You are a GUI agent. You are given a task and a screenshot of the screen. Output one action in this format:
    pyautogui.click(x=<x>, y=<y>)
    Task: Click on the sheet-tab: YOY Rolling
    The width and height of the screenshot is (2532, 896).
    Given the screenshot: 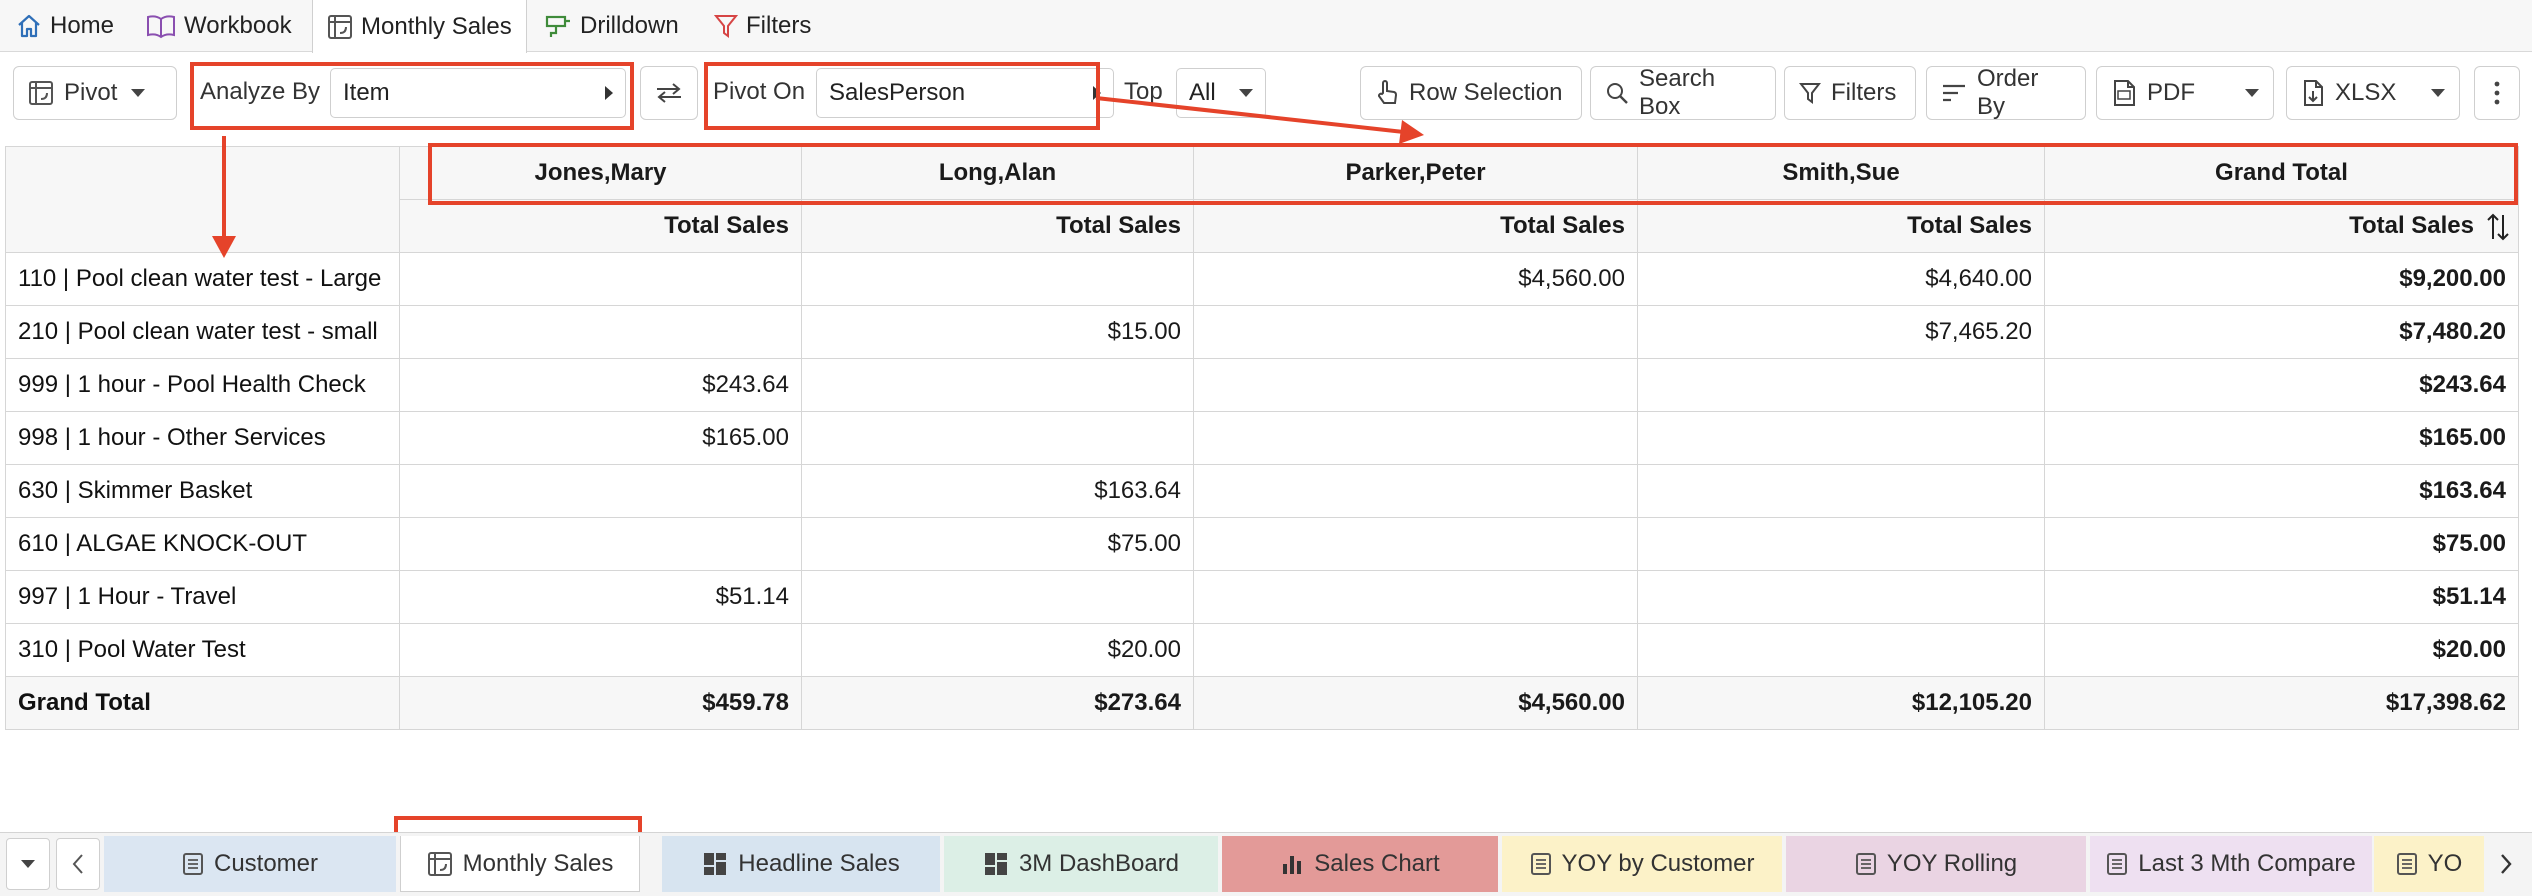 What is the action you would take?
    pyautogui.click(x=1936, y=864)
    